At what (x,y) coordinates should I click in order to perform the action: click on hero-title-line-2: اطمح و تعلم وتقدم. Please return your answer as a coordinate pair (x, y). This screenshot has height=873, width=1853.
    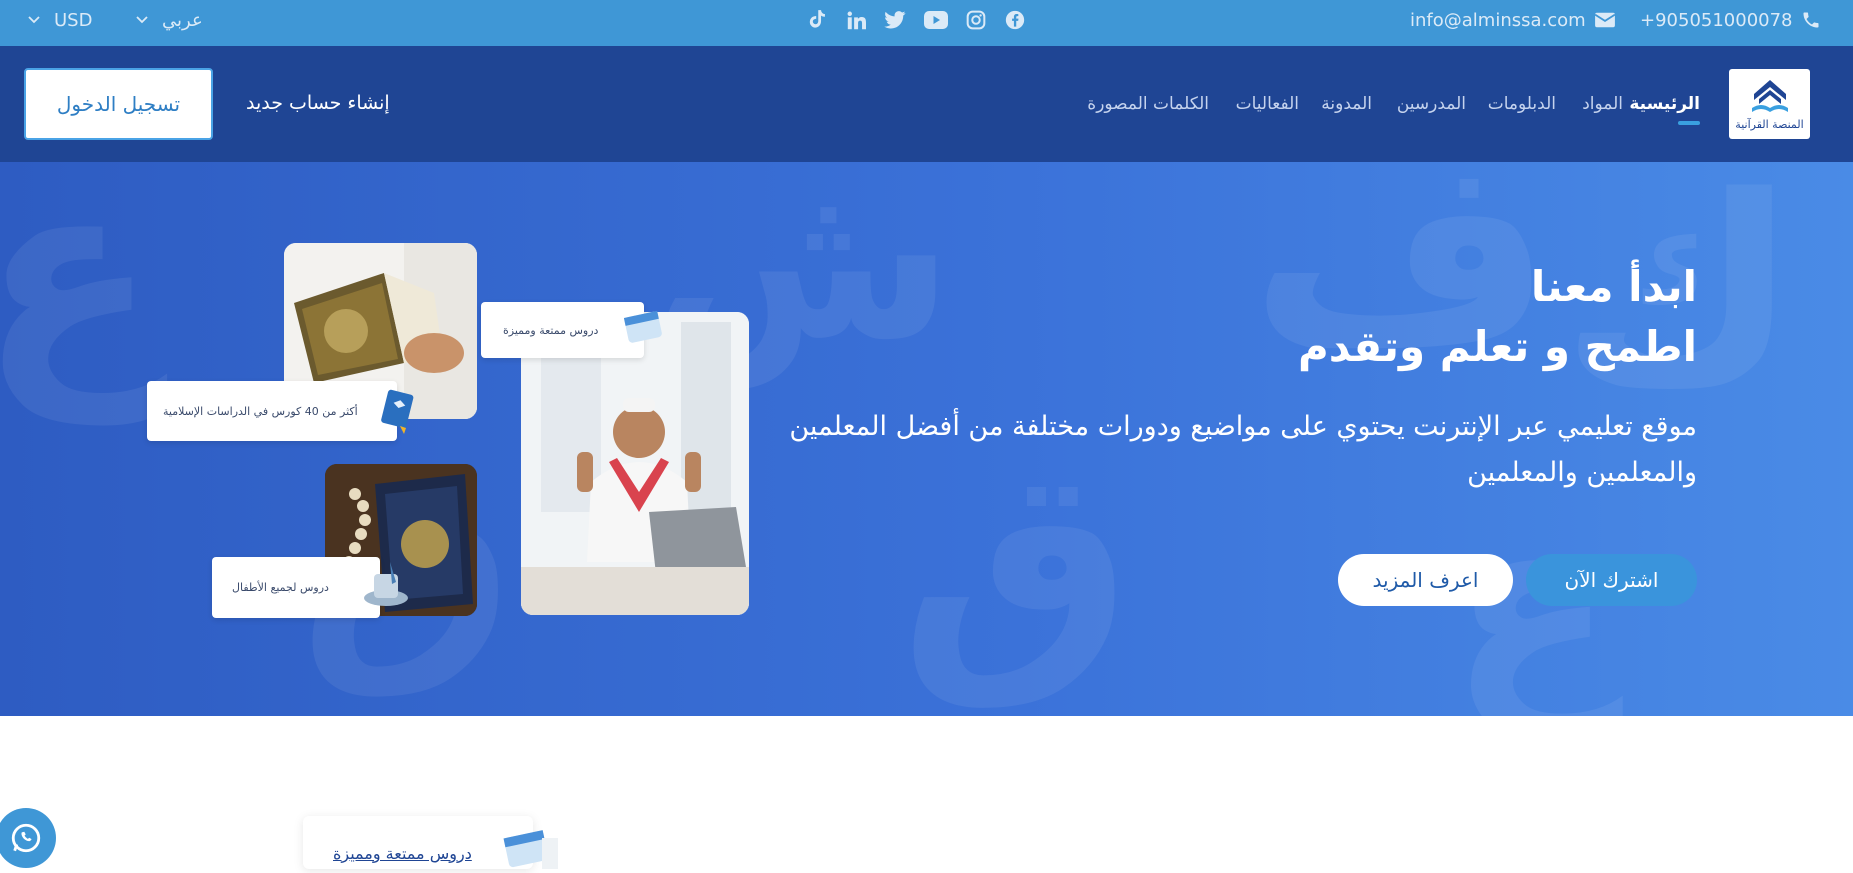
    Looking at the image, I should click on (1497, 346).